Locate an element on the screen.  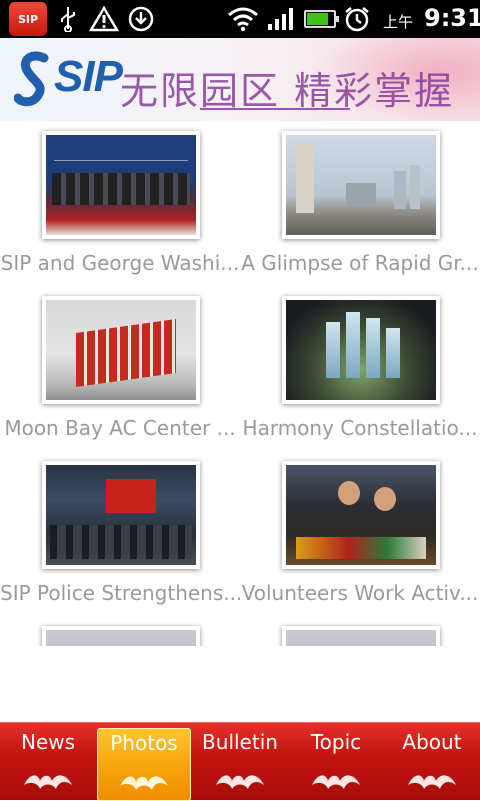
tab-label: About is located at coordinates (432, 742).